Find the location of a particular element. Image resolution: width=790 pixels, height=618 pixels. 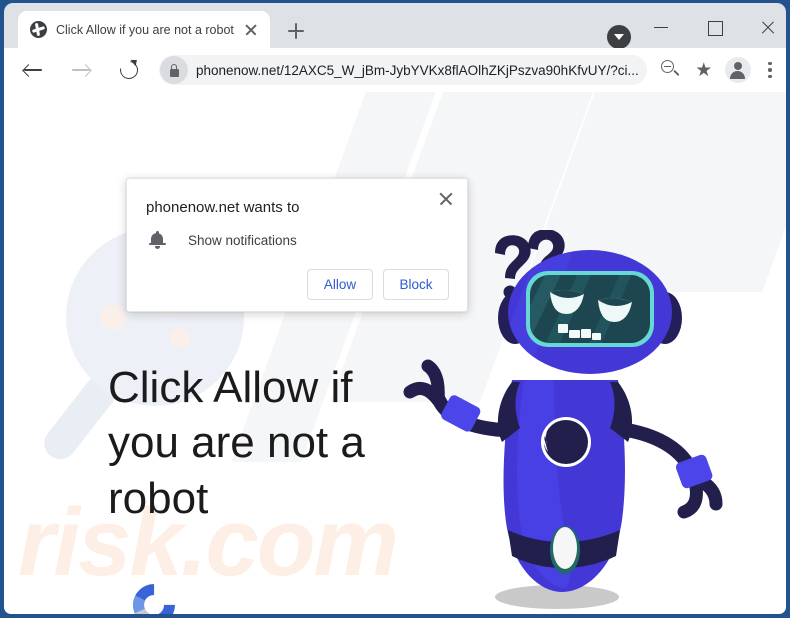

browser-tab: Click Allow if you are not a robot is located at coordinates (144, 29).